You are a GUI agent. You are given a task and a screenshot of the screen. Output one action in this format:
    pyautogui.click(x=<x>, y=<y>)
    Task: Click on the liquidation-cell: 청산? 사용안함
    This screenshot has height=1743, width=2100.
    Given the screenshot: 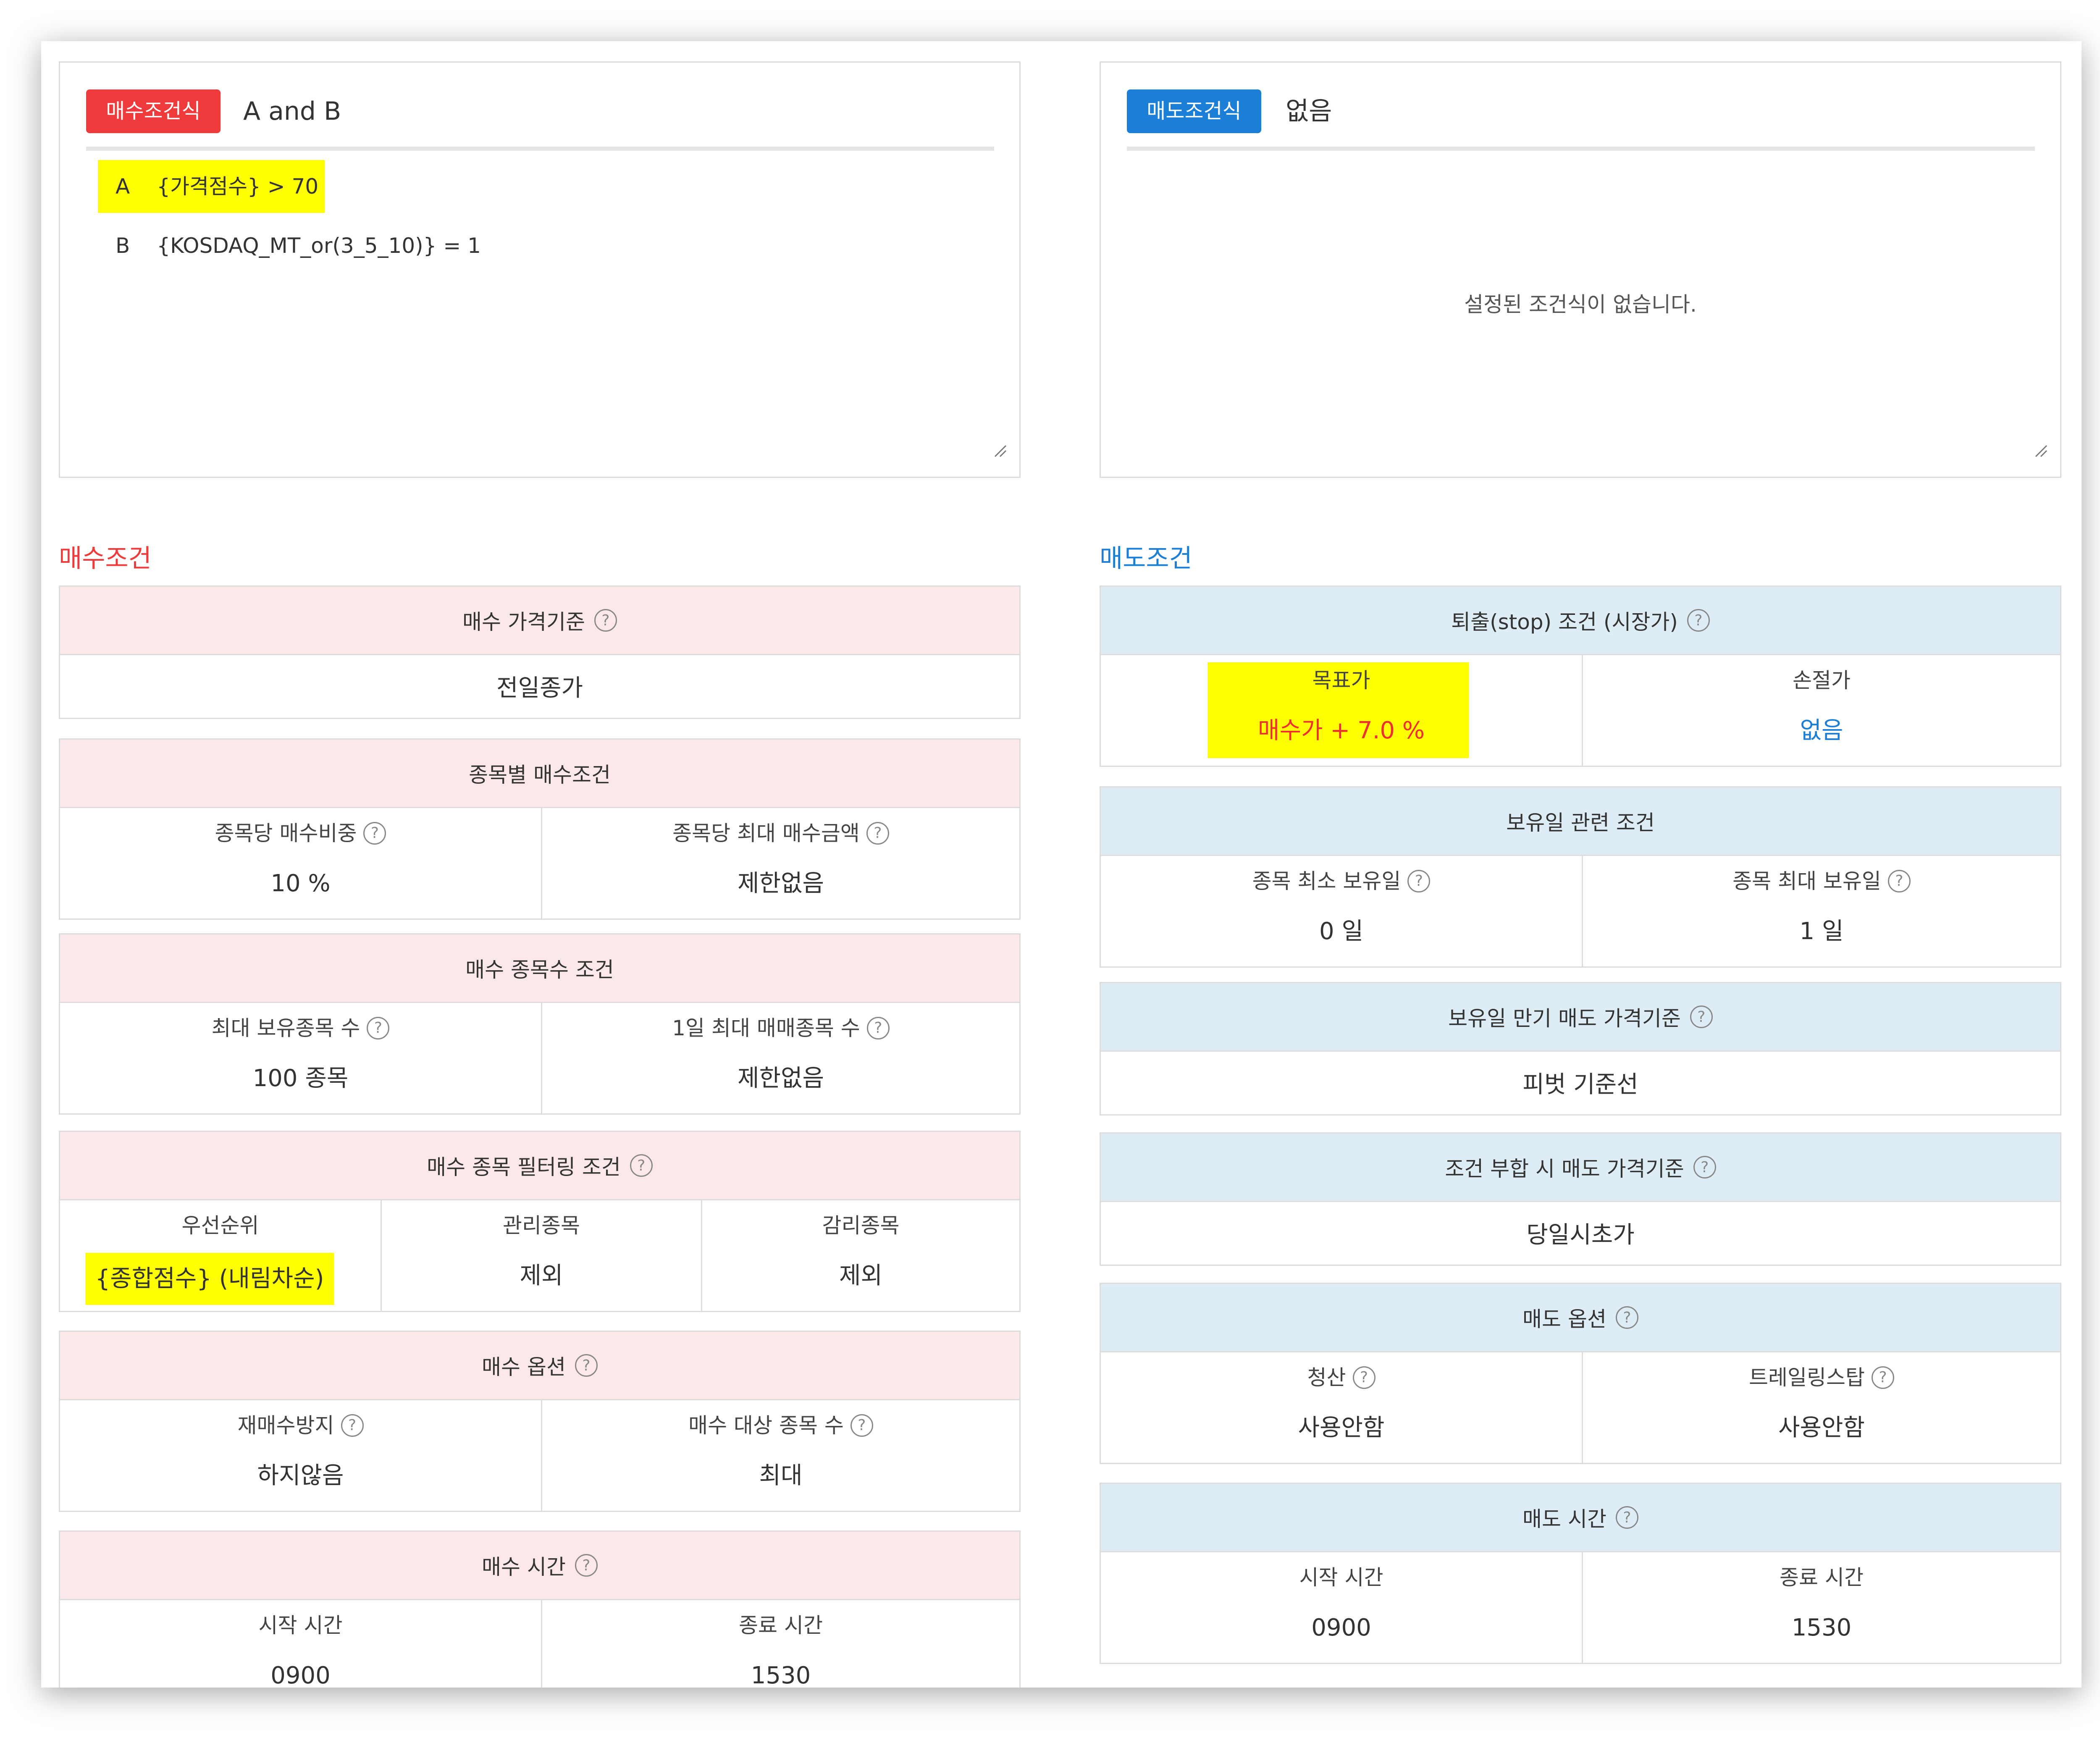 What is the action you would take?
    pyautogui.click(x=1341, y=1403)
    